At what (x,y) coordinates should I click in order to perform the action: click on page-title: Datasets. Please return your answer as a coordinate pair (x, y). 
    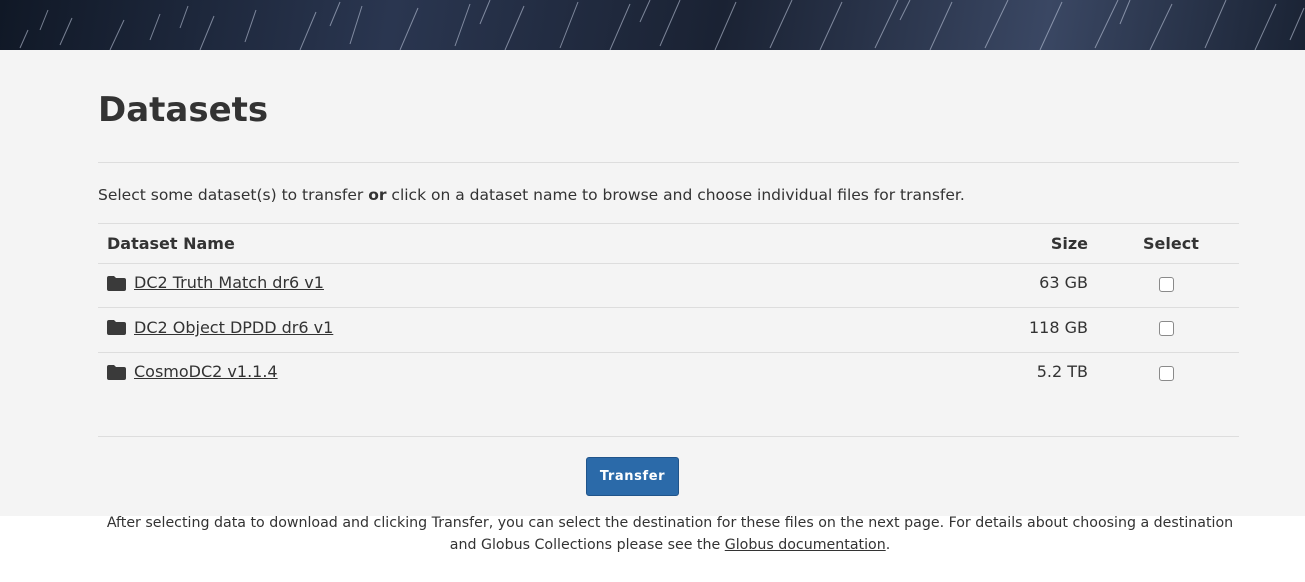
    Looking at the image, I should click on (183, 110).